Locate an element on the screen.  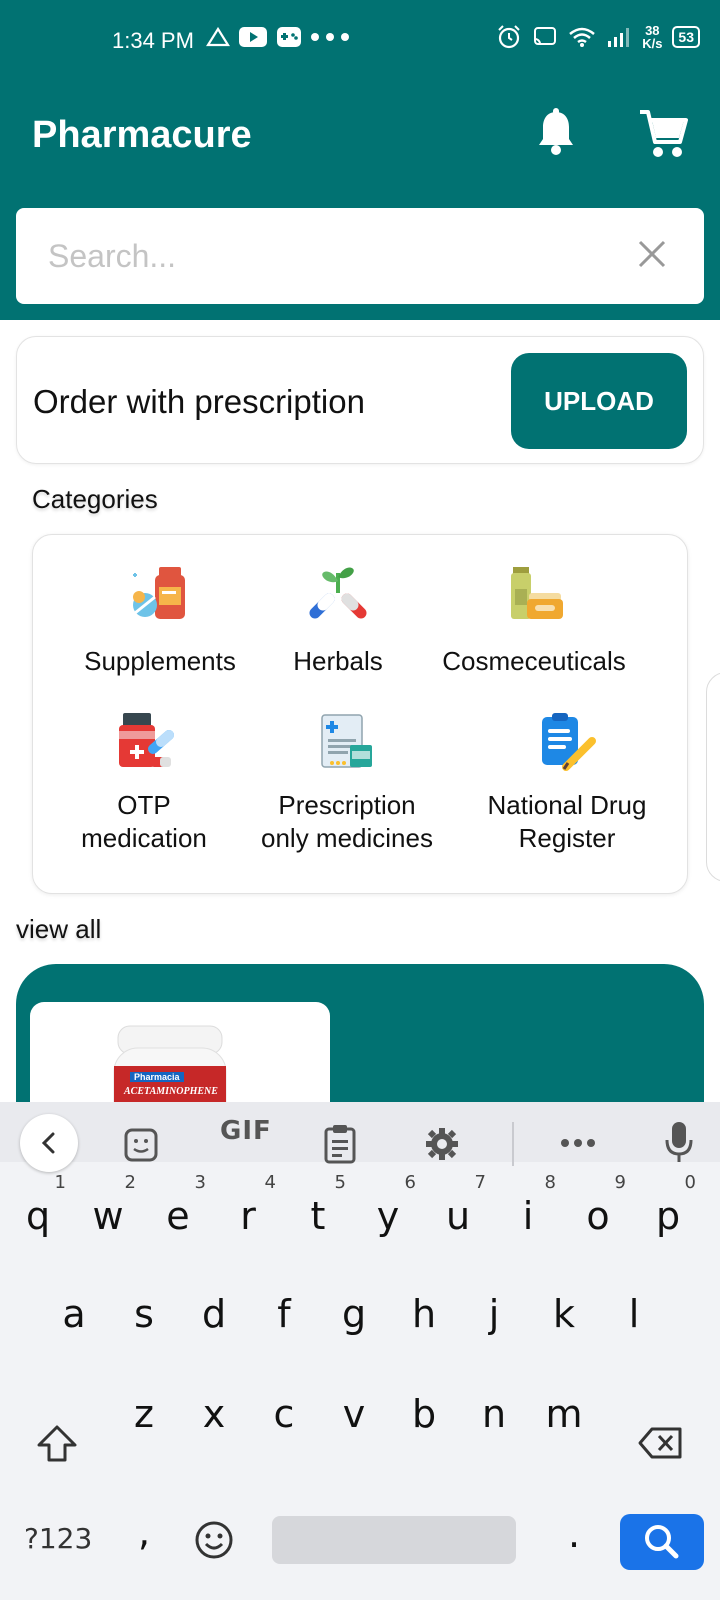
key-d: d is located at coordinates (214, 1314).